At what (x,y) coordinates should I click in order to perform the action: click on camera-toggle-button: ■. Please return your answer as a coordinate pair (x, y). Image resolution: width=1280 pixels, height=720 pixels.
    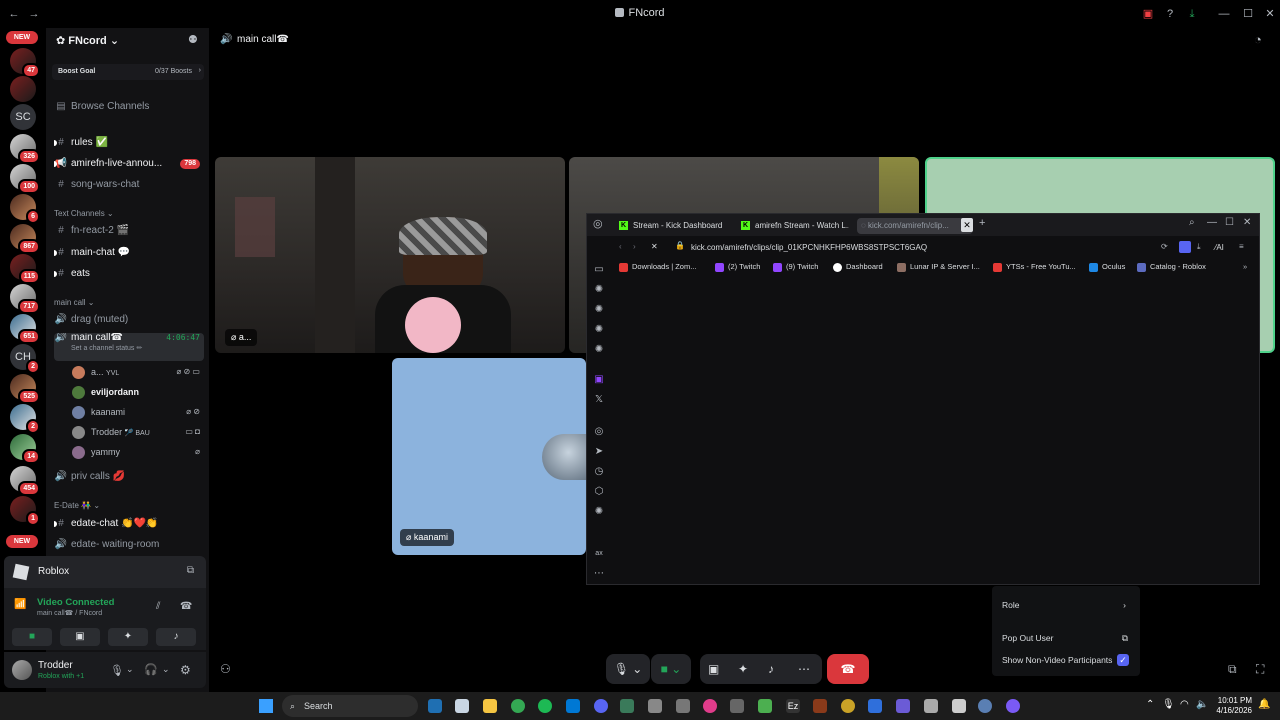
    Looking at the image, I should click on (32, 637).